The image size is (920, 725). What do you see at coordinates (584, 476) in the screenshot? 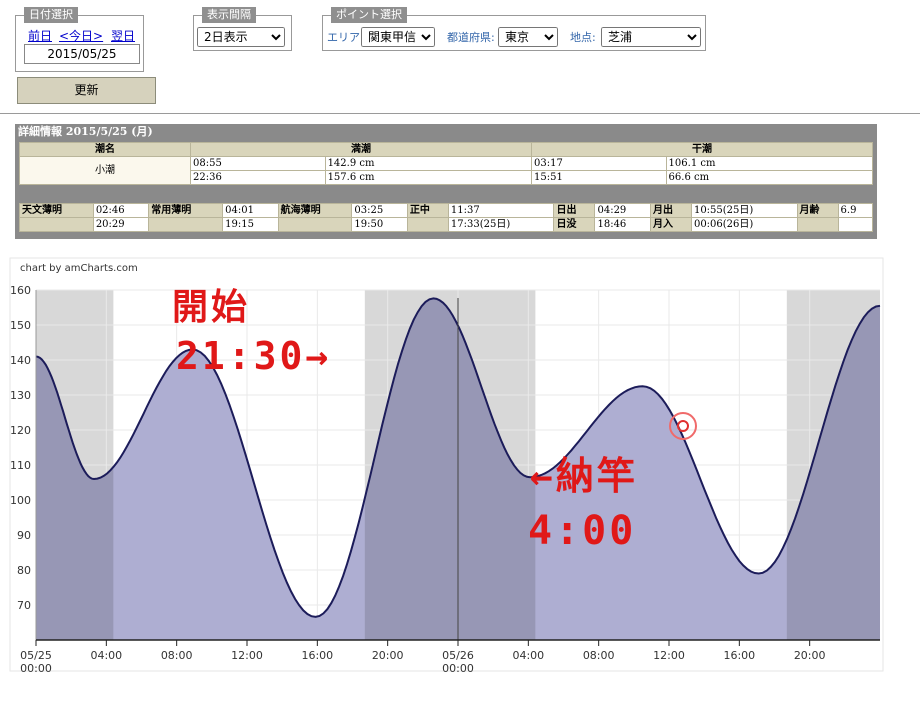
I see `annotation-end-text: ←納竿` at bounding box center [584, 476].